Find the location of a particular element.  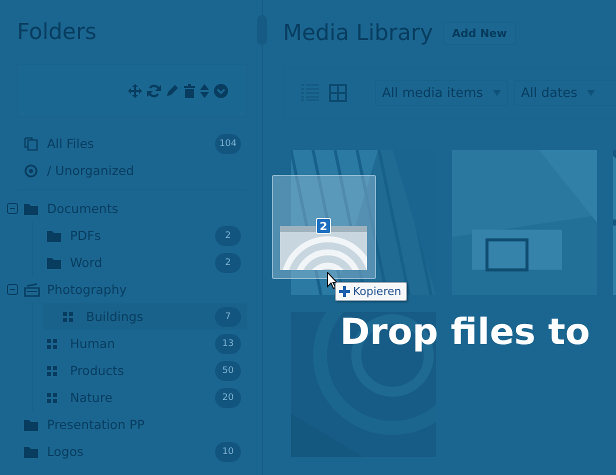

count-badge: 104 is located at coordinates (228, 144).